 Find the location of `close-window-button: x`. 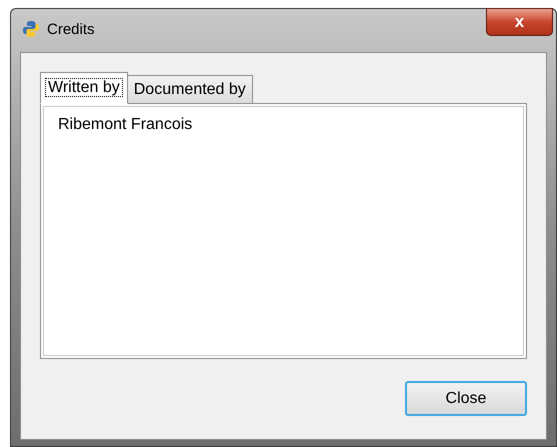

close-window-button: x is located at coordinates (519, 22).